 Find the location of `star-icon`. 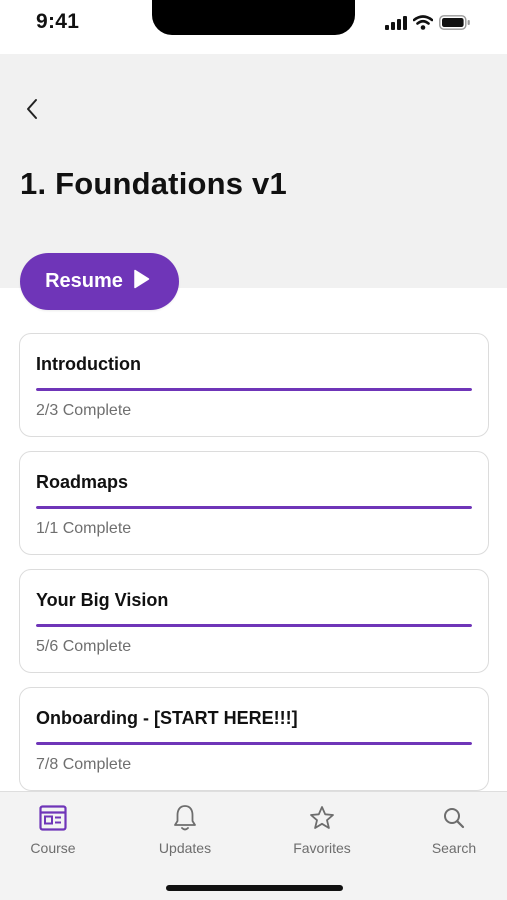

star-icon is located at coordinates (322, 820).